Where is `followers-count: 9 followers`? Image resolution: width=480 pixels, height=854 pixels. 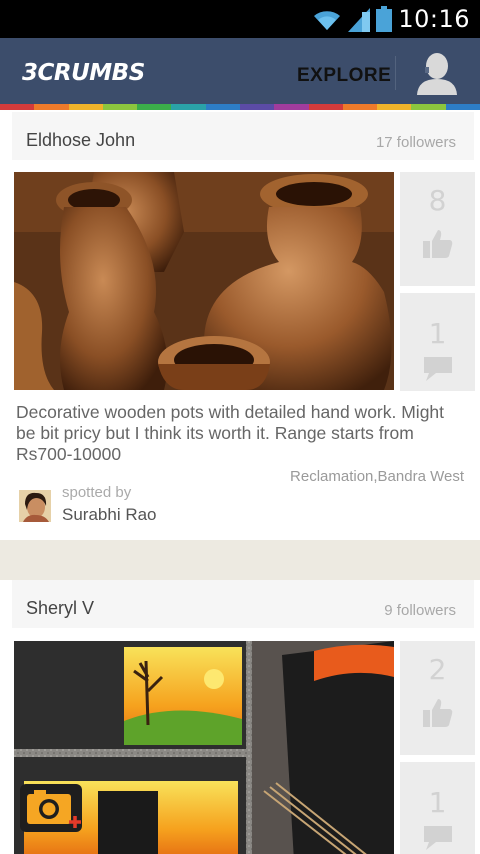
followers-count: 9 followers is located at coordinates (420, 610).